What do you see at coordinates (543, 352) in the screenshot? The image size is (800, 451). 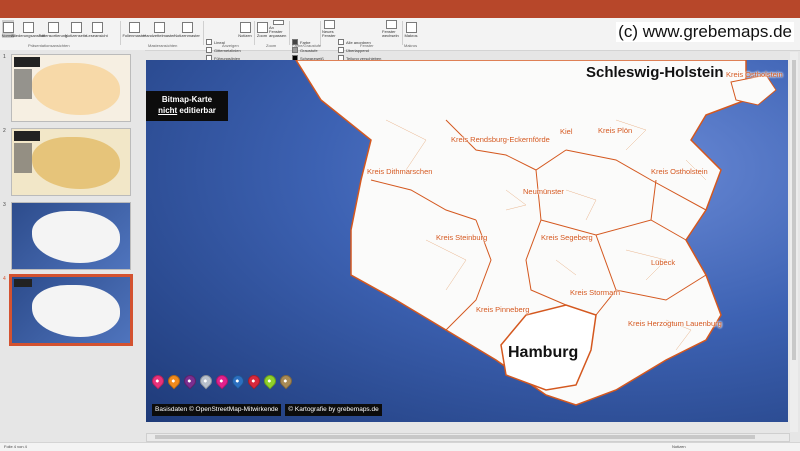 I see `city-label-hamburg: Hamburg` at bounding box center [543, 352].